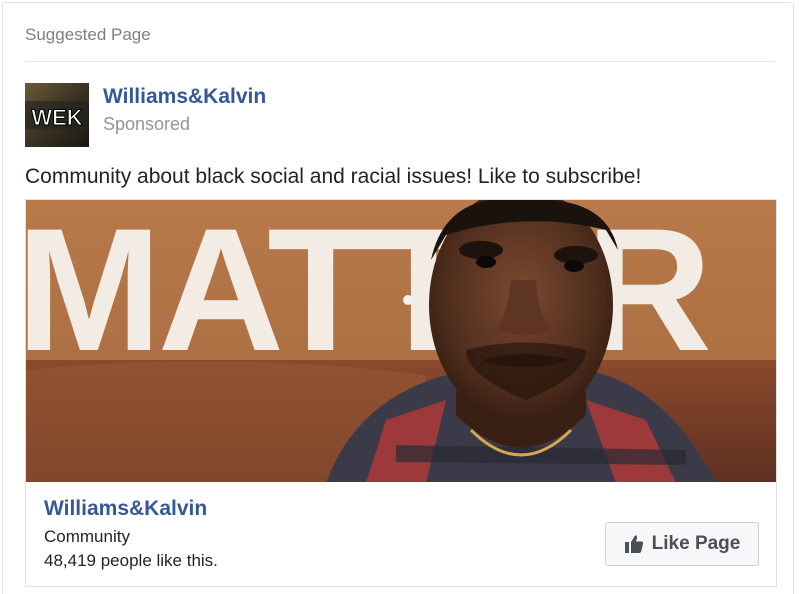  Describe the element at coordinates (125, 509) in the screenshot. I see `attachment-page-name-link: Williams&Kalvin` at that location.